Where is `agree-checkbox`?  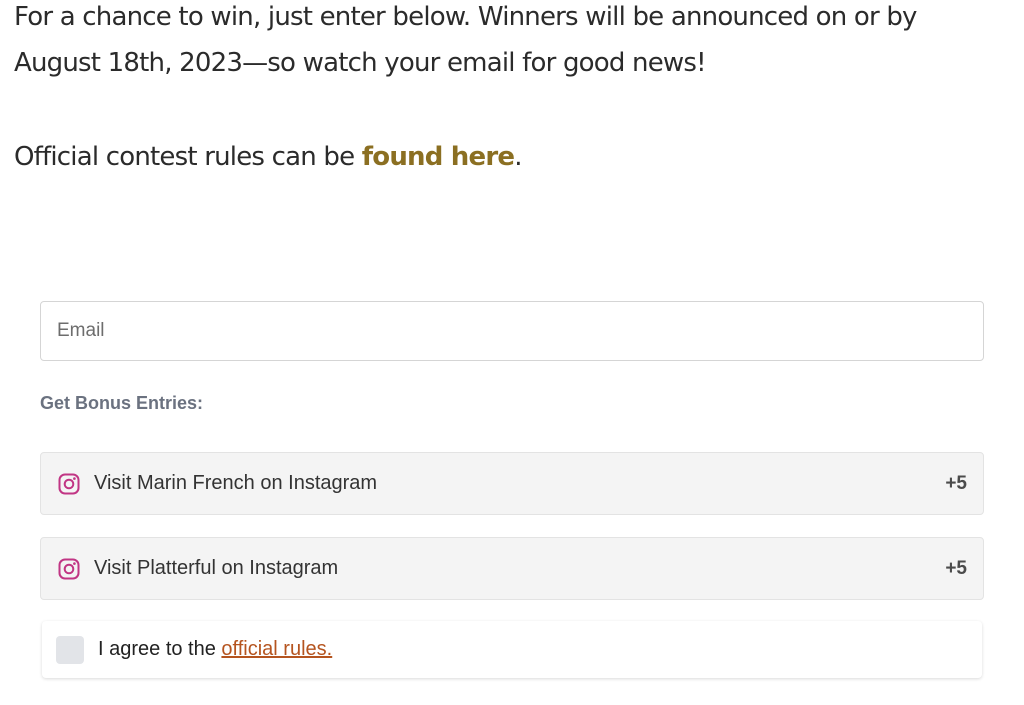 agree-checkbox is located at coordinates (70, 649).